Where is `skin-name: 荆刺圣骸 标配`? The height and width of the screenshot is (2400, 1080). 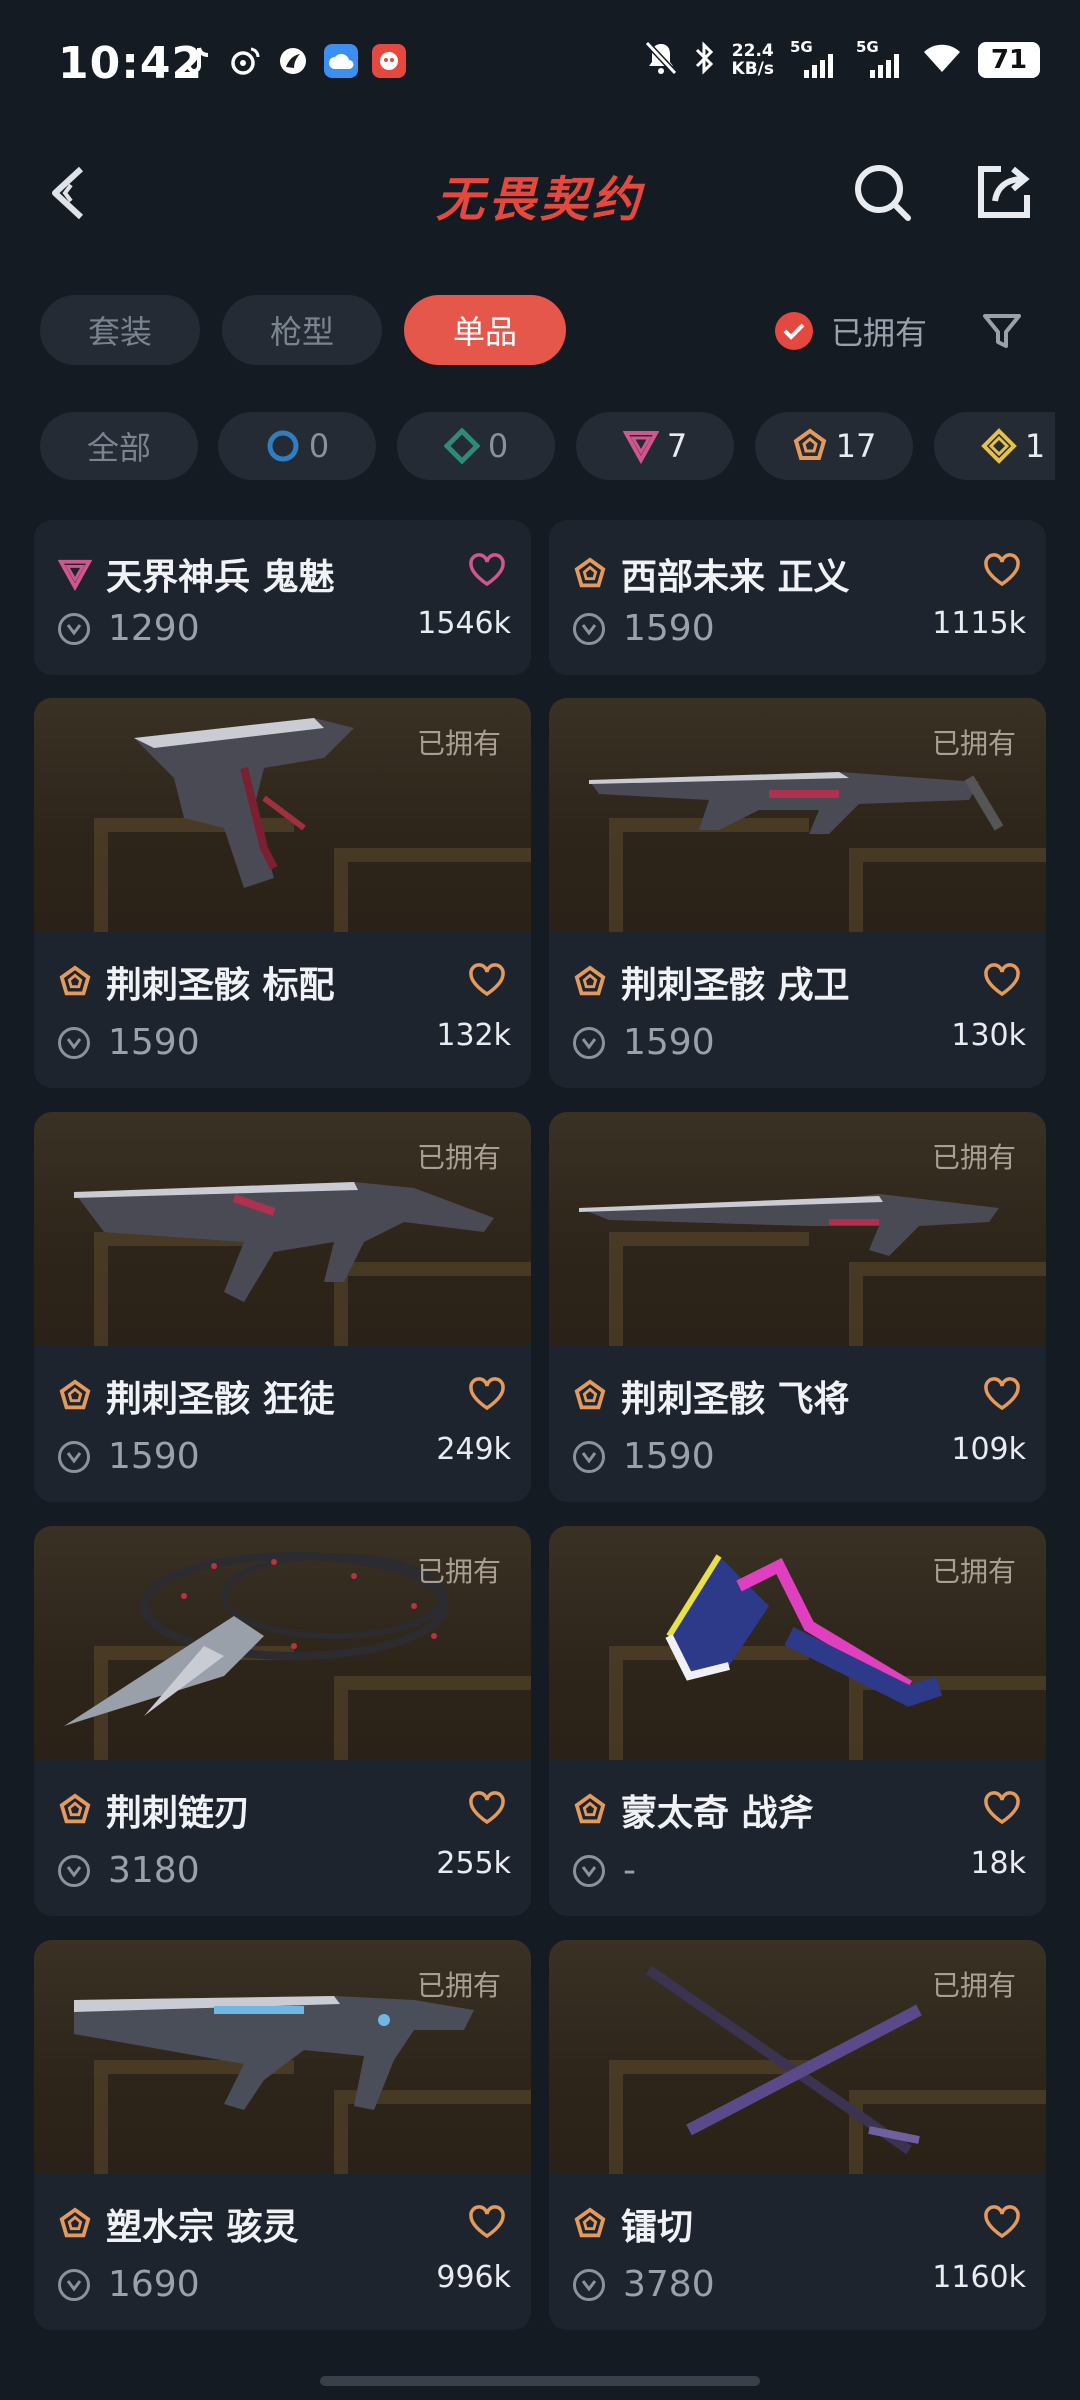 skin-name: 荆刺圣骸 标配 is located at coordinates (220, 985).